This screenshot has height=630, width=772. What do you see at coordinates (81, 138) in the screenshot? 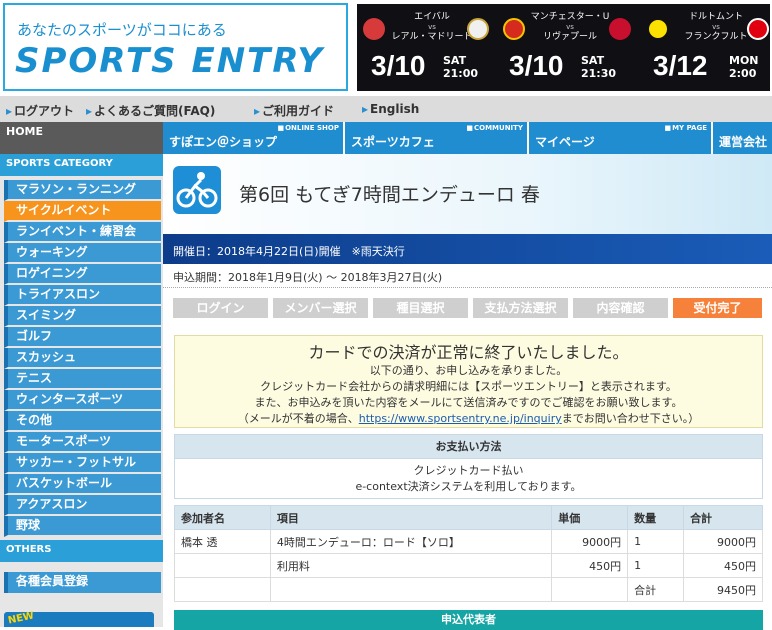
I see `home-link: HOME` at bounding box center [81, 138].